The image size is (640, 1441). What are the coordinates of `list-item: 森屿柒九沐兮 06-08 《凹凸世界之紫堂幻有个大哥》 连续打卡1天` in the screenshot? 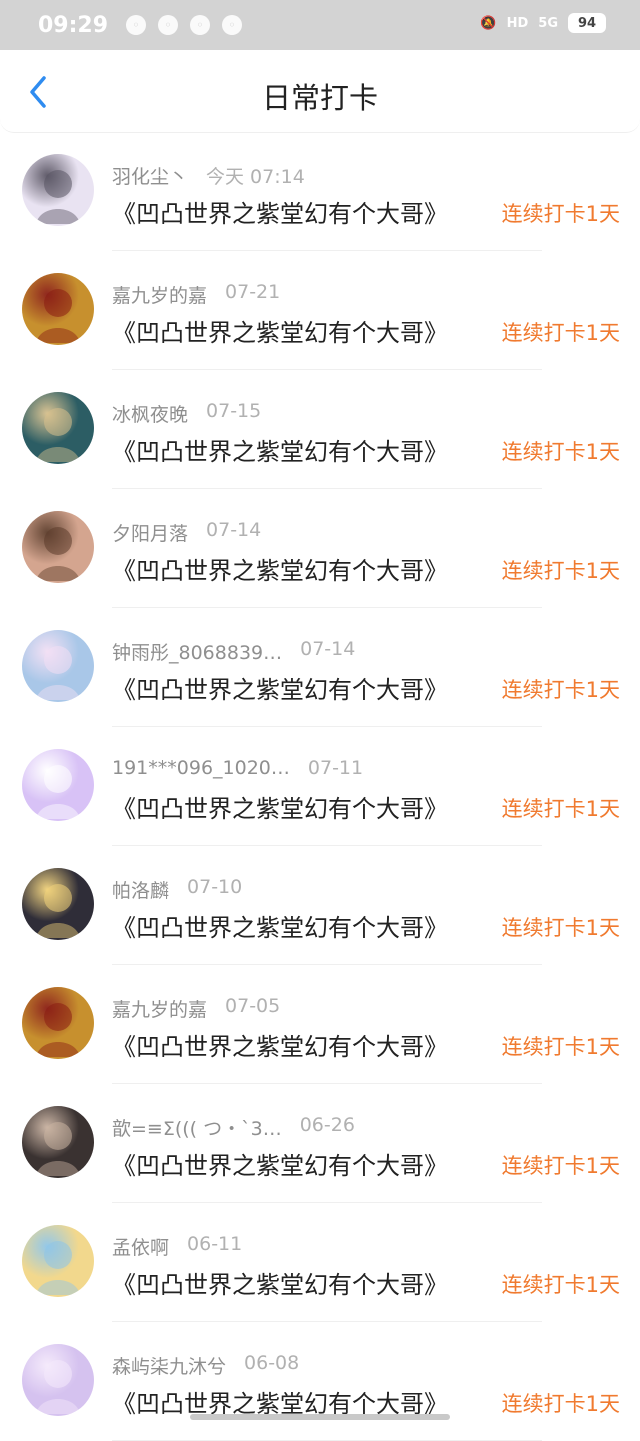 It's located at (320, 1381).